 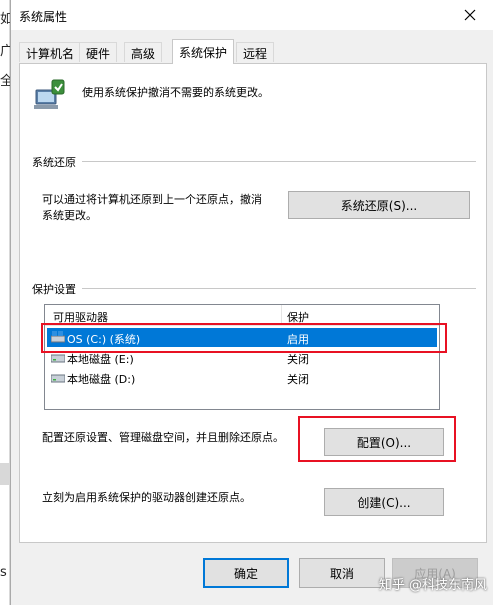 I want to click on intro-text: 使用系统保护撤消不需要的系统更改。, so click(x=175, y=92).